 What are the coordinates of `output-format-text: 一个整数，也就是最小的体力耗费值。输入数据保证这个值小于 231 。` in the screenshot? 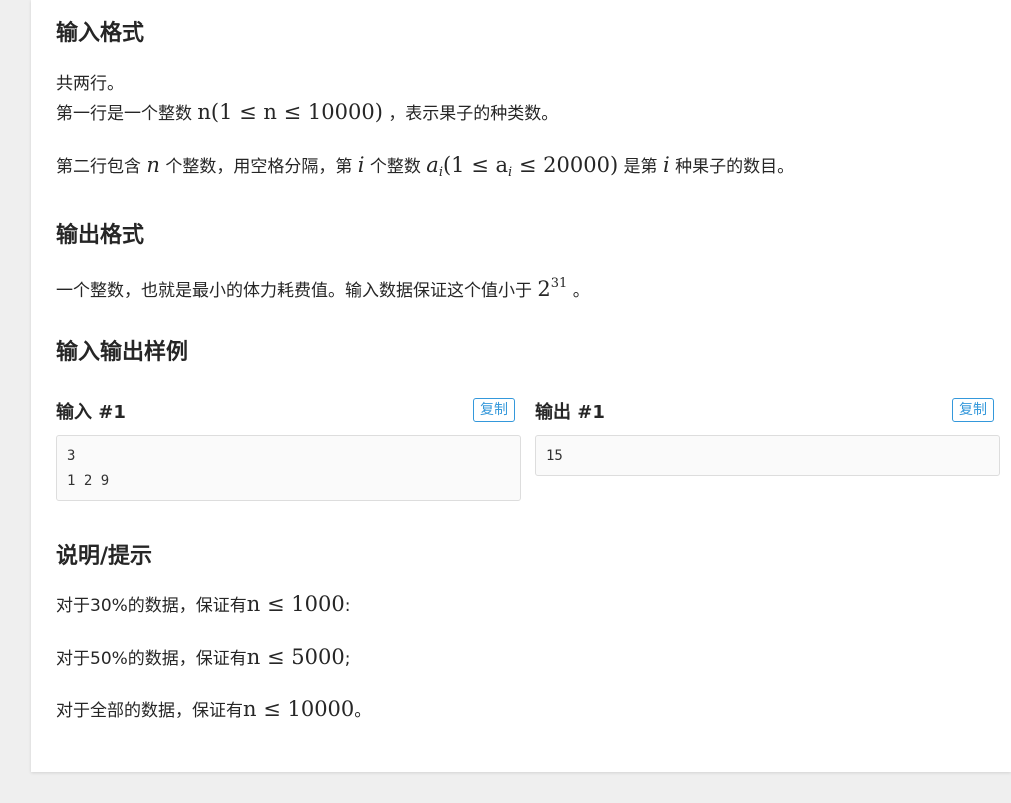 It's located at (323, 287).